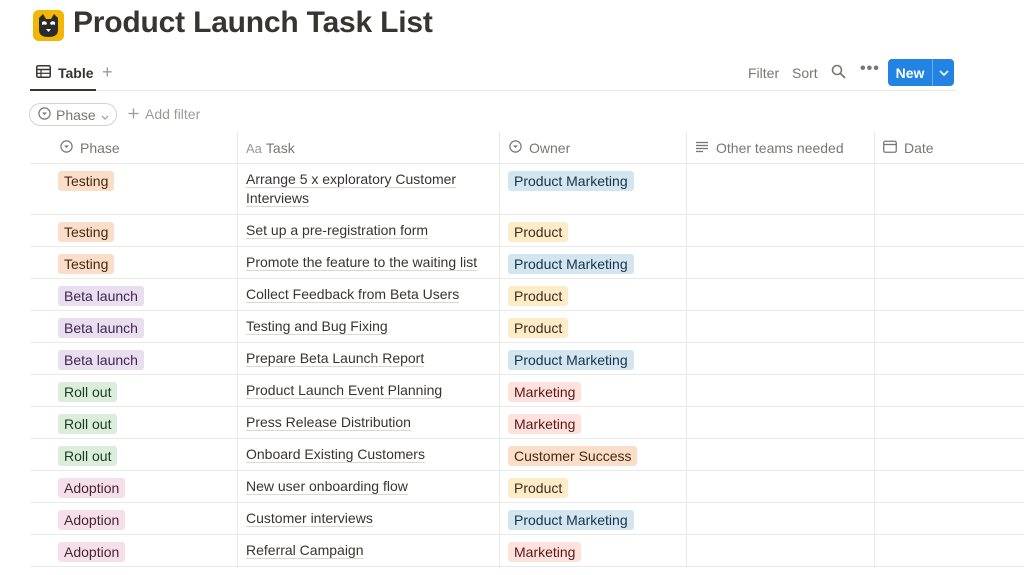  I want to click on column-header-owner: Owner, so click(524, 148).